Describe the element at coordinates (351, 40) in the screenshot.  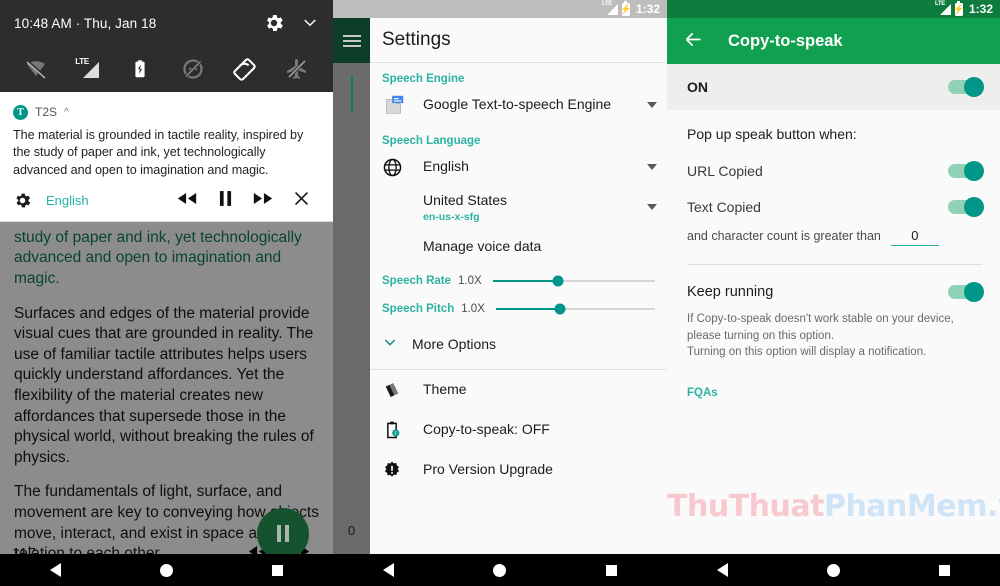
I see `hamburger-menu-icon` at that location.